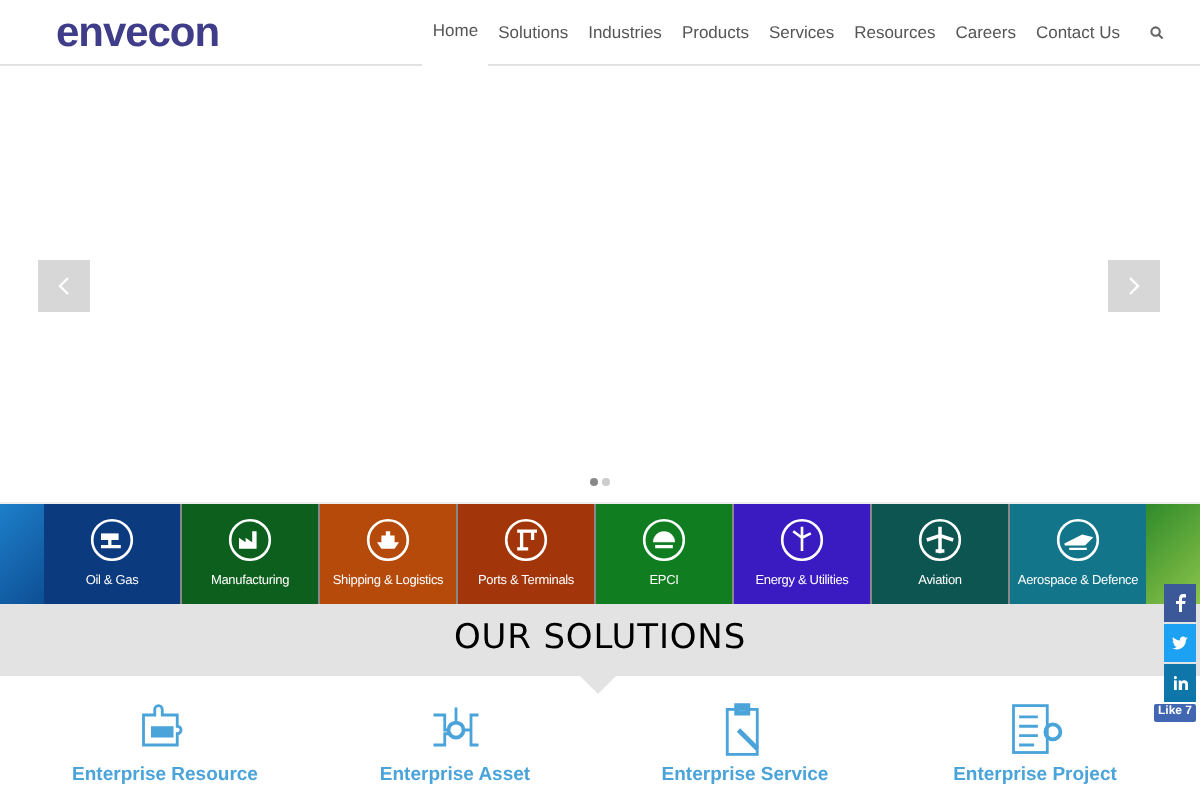 Image resolution: width=1200 pixels, height=800 pixels. I want to click on linkedin-button, so click(1180, 683).